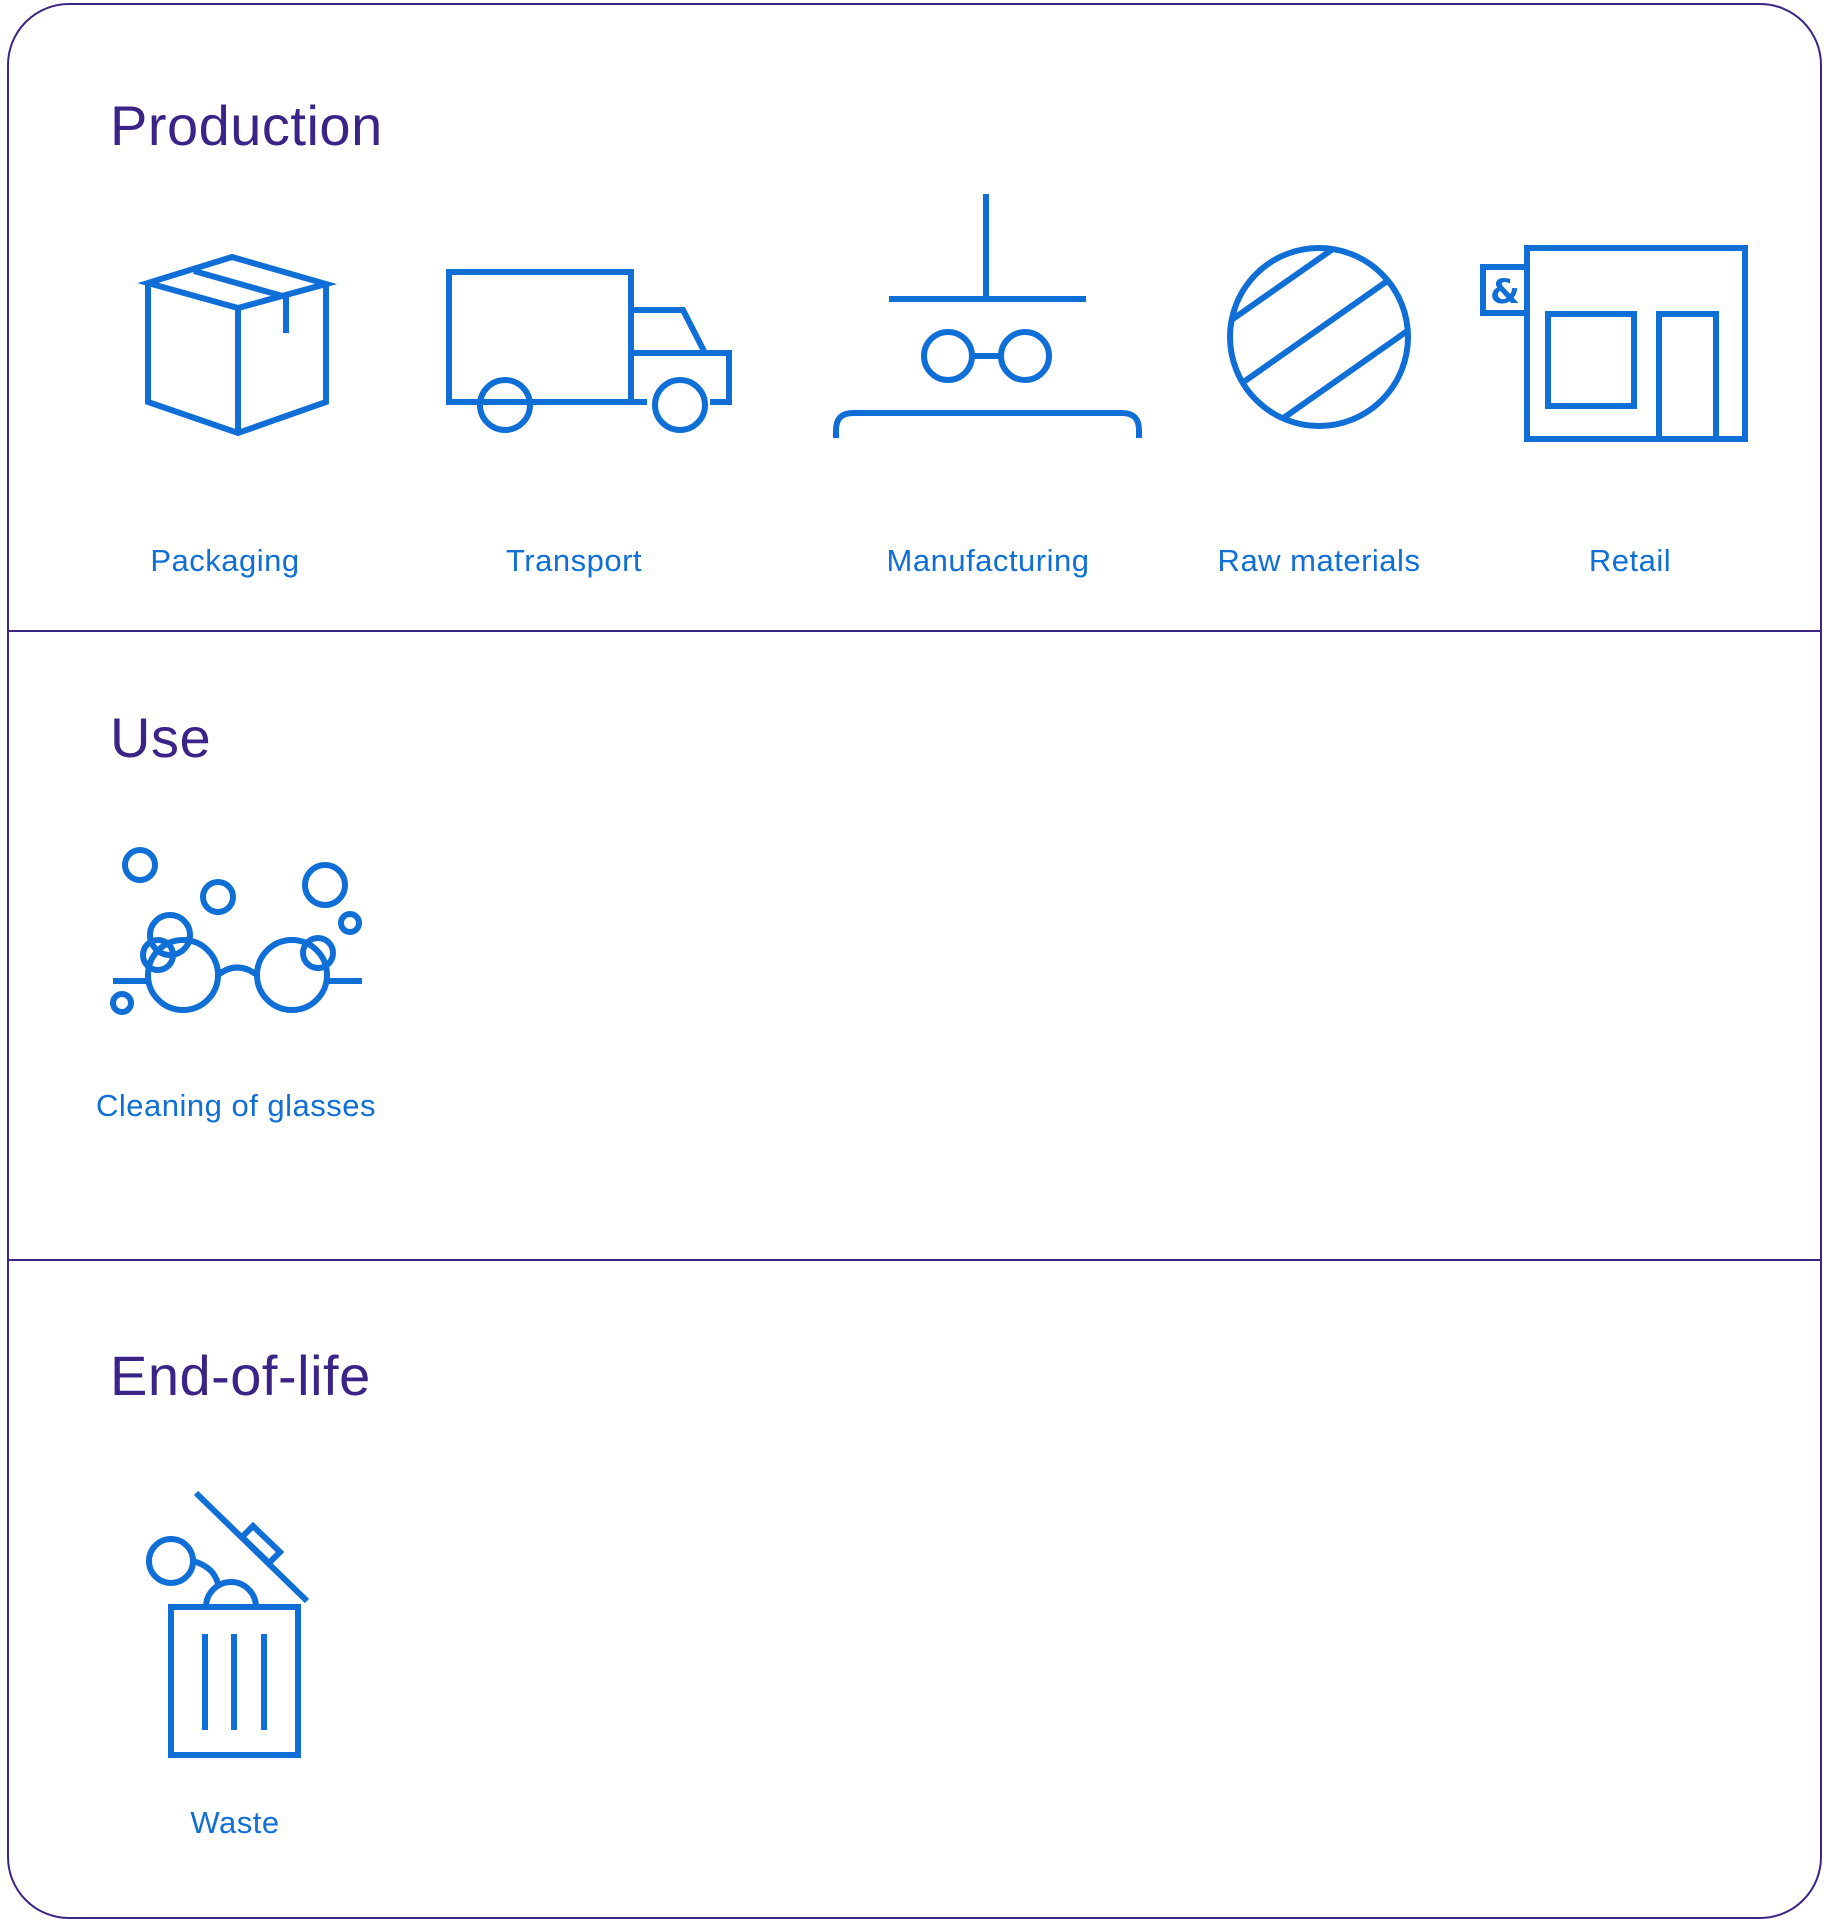 The height and width of the screenshot is (1924, 1824). Describe the element at coordinates (574, 560) in the screenshot. I see `item-label-transport: Transport` at that location.